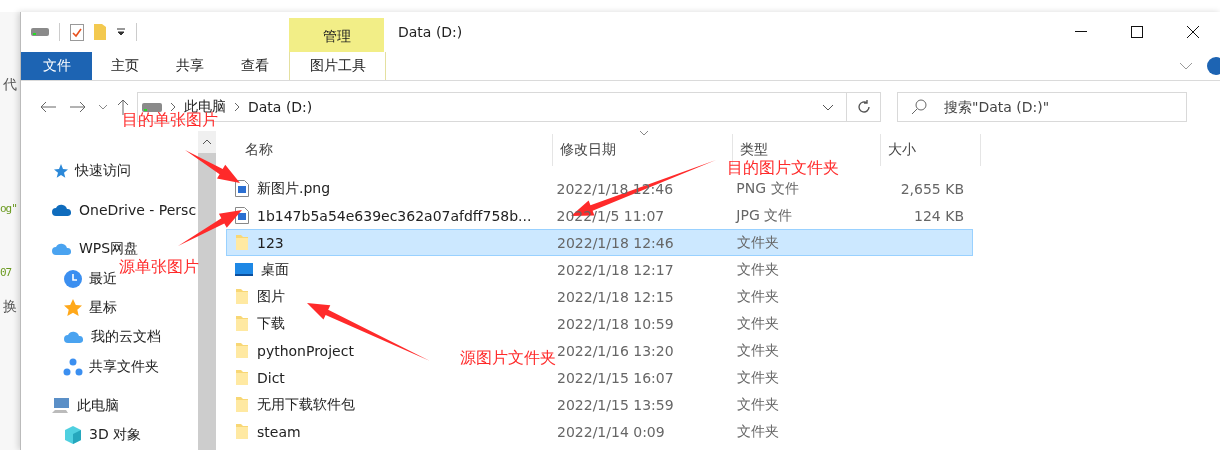 Image resolution: width=1220 pixels, height=450 pixels. I want to click on navigation-item: 星标, so click(90, 308).